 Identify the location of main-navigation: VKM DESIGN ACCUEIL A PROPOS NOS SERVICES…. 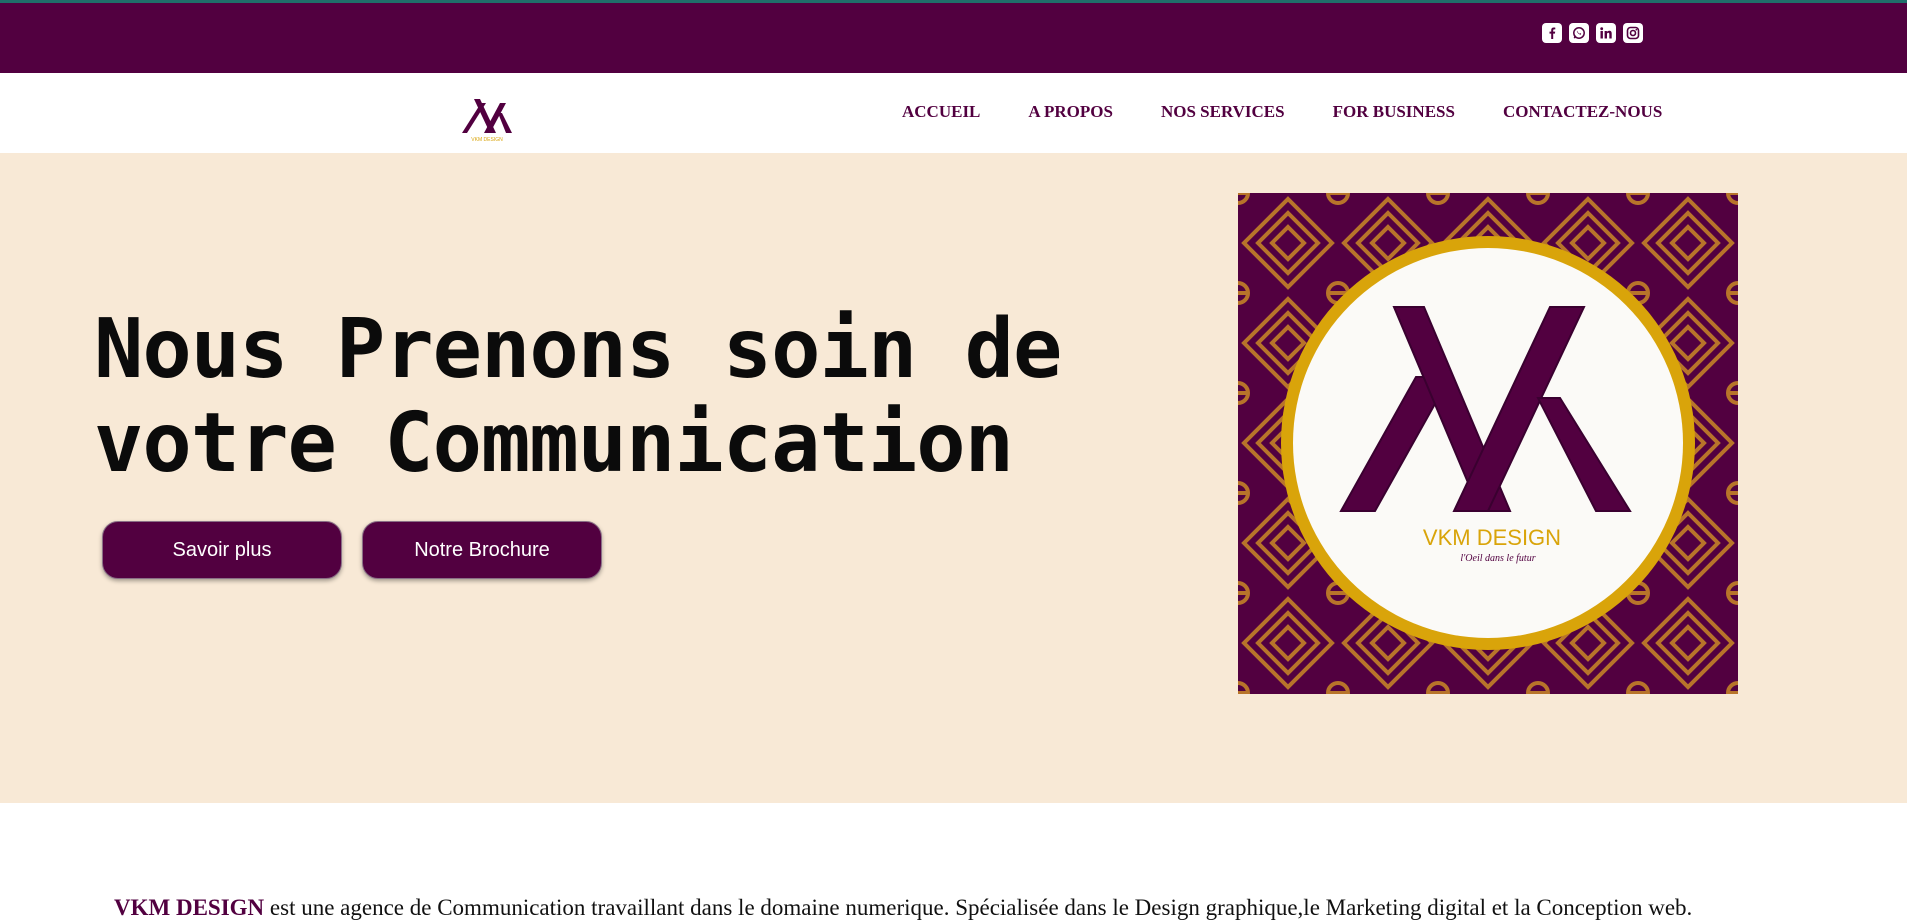
(953, 113).